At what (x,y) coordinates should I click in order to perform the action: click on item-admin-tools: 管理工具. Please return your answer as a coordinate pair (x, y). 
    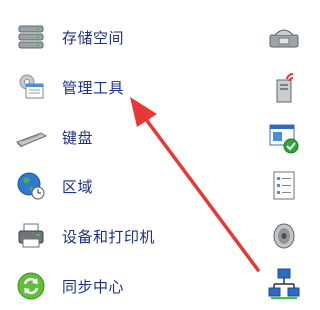
    Looking at the image, I should click on (129, 87).